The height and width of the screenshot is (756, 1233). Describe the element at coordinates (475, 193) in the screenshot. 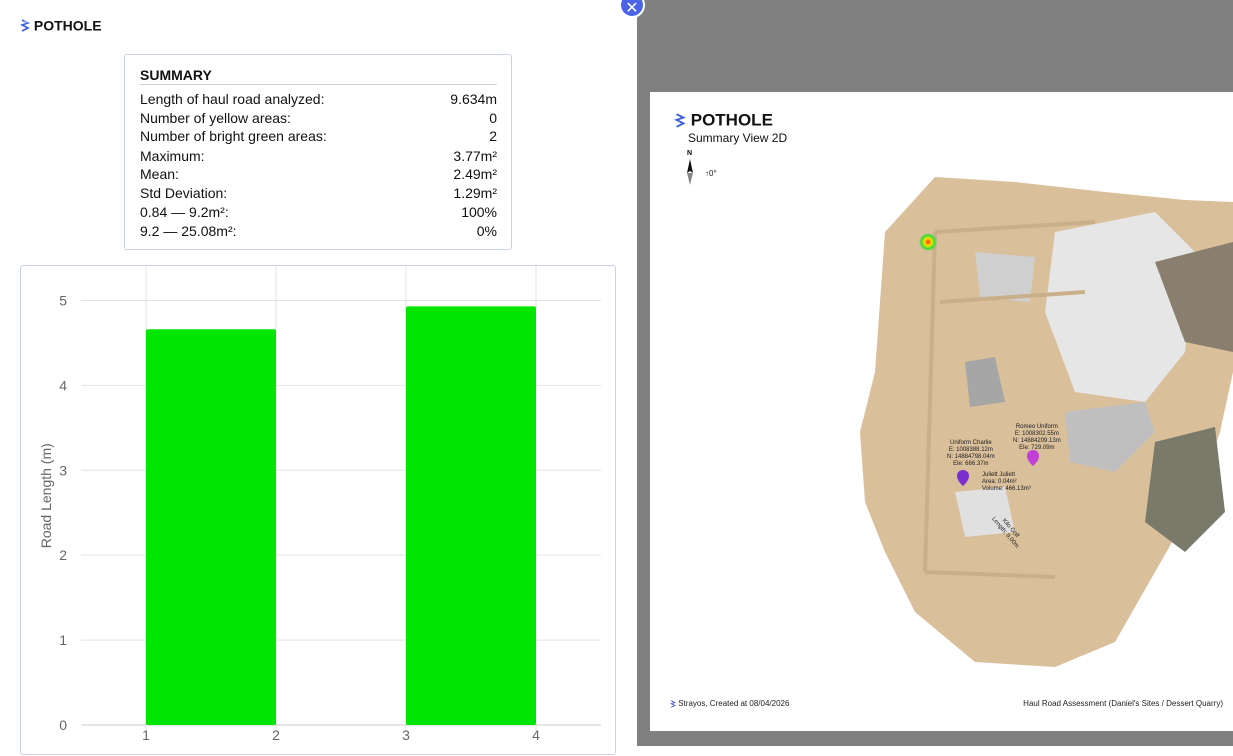

I see `summary-value: 1.29m²` at that location.